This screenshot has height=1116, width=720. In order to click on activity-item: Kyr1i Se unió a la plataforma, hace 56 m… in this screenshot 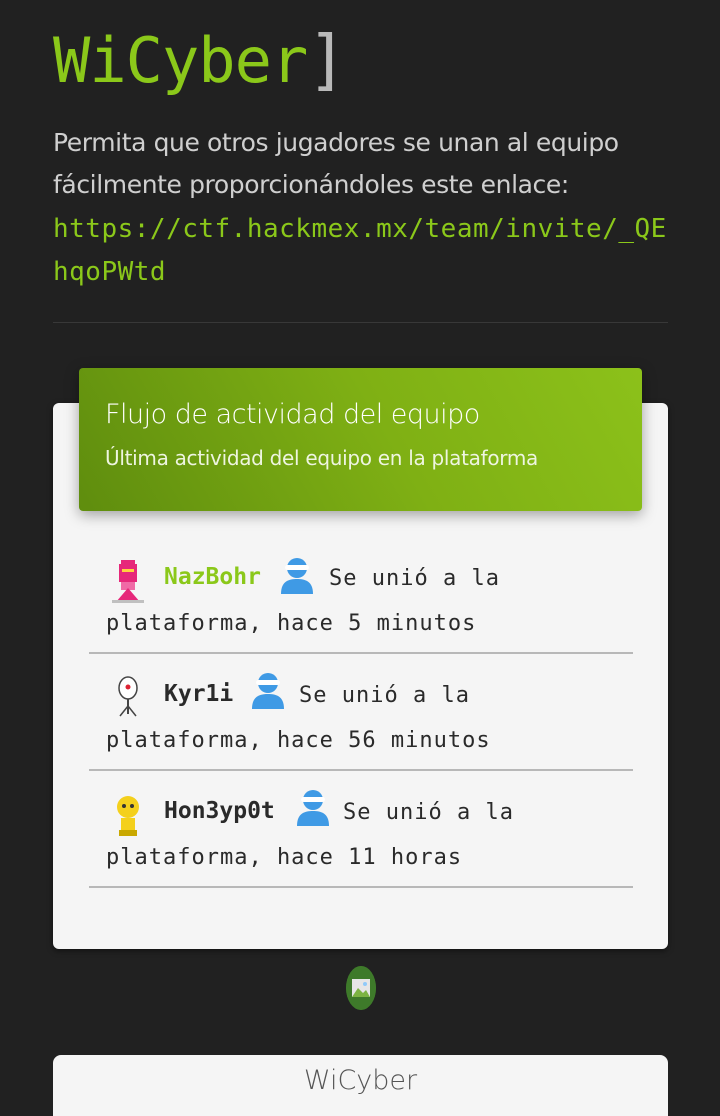, I will do `click(361, 712)`.